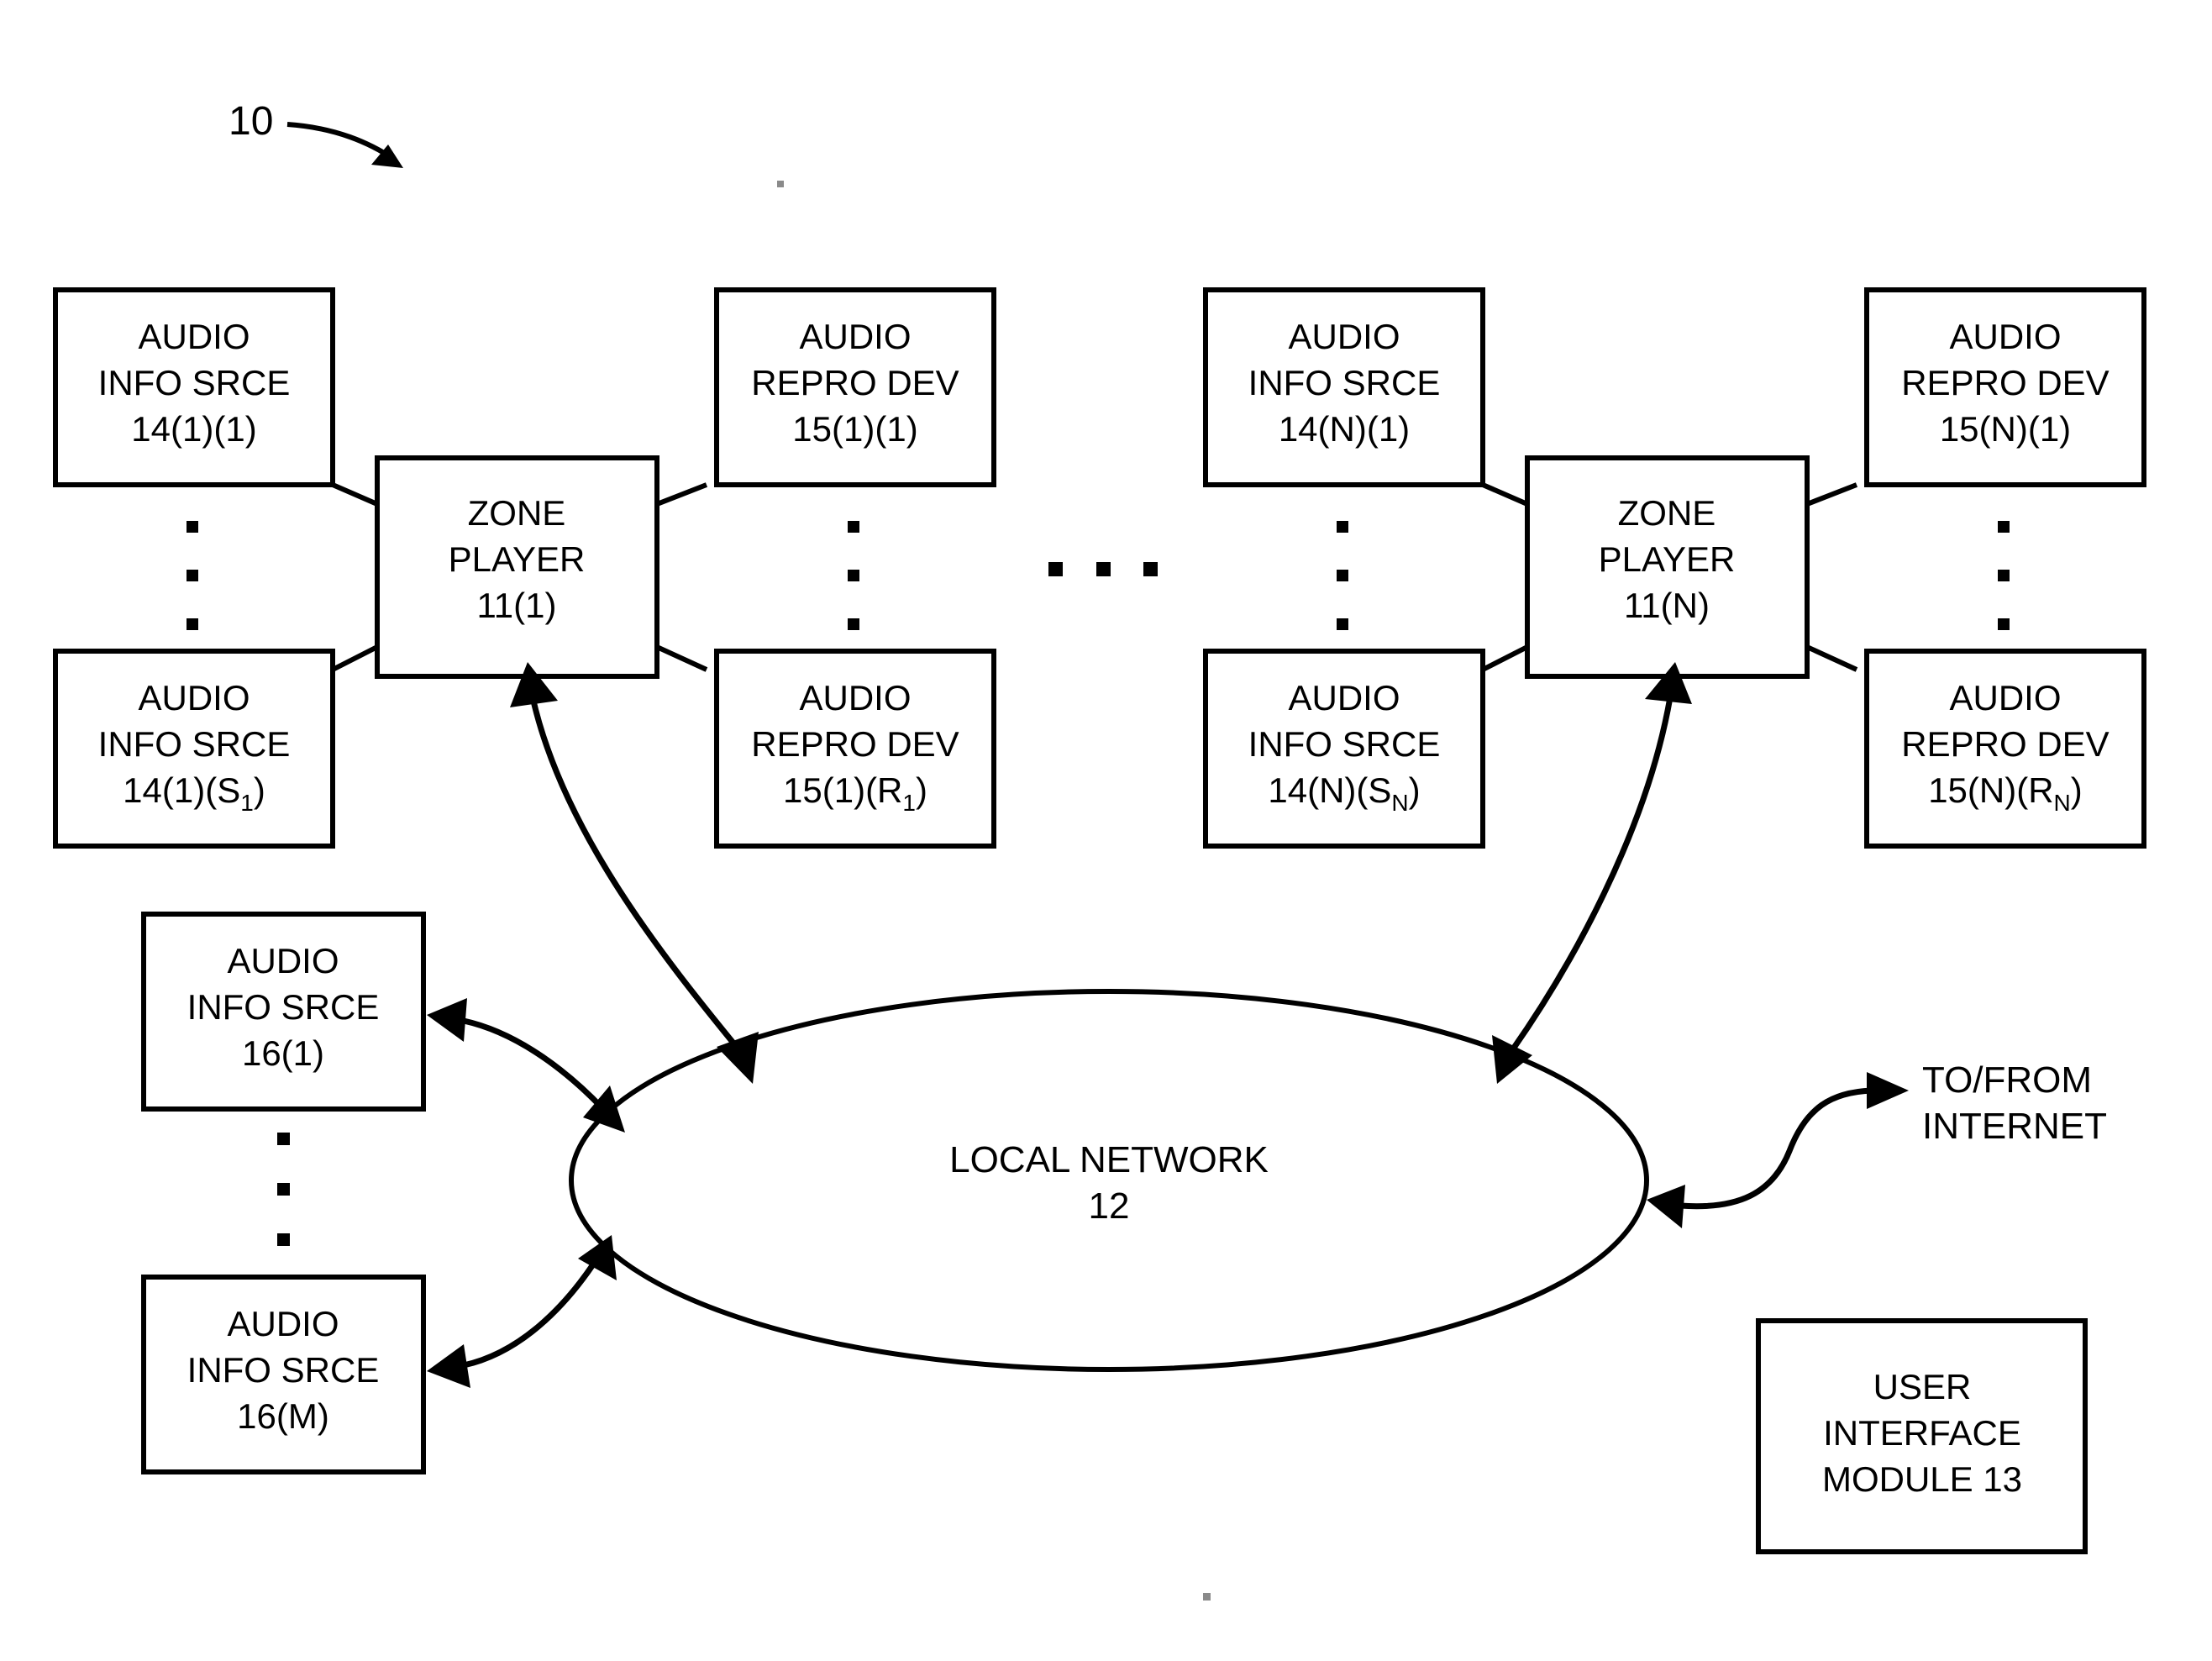  What do you see at coordinates (1990, 790) in the screenshot?
I see `box-line-3-prefix: 15(N)(R` at bounding box center [1990, 790].